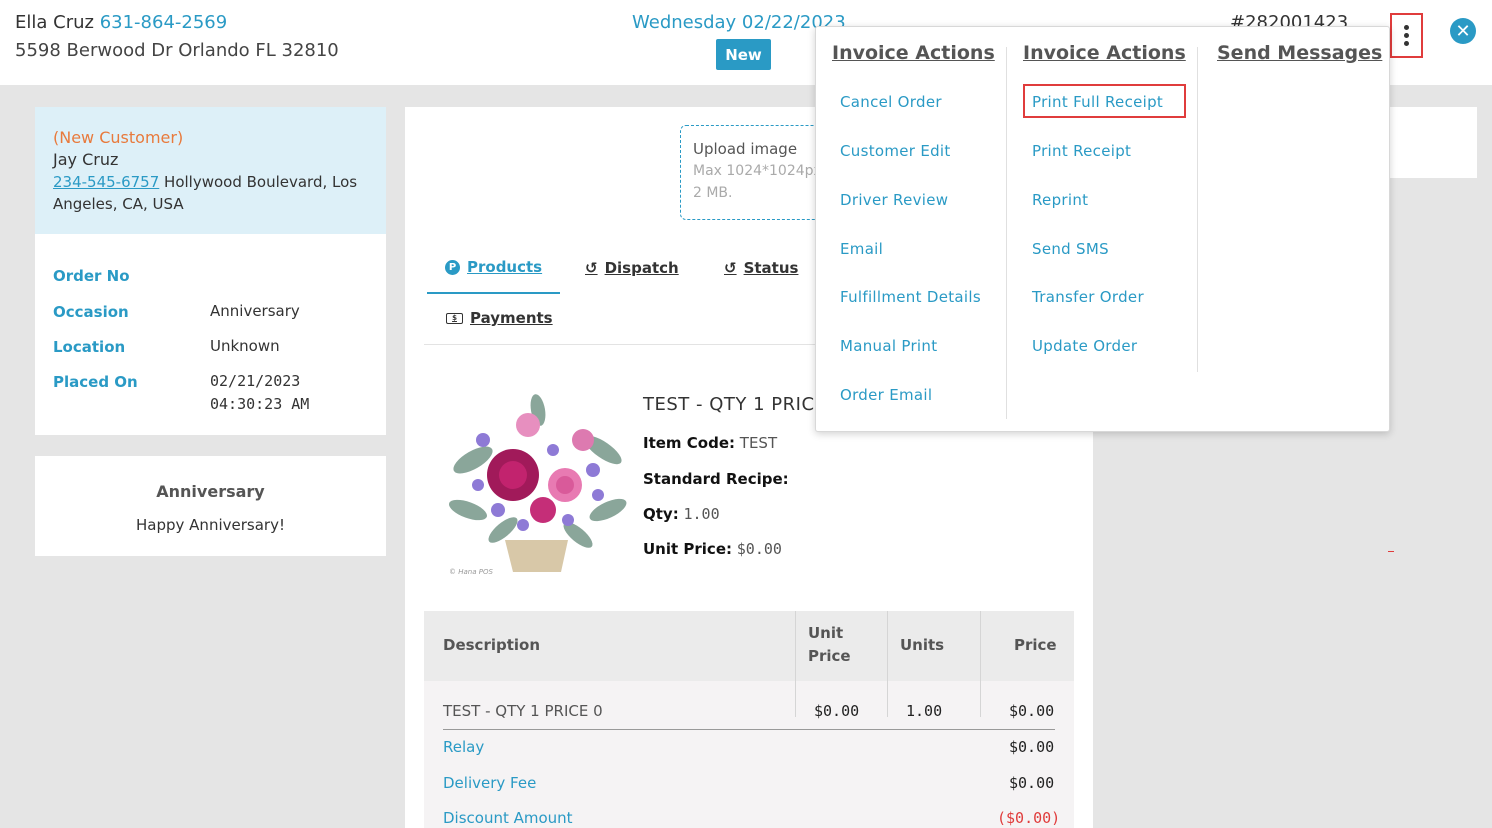 This screenshot has width=1492, height=828. I want to click on tab-dispatch: ↺ Dispatch, so click(632, 268).